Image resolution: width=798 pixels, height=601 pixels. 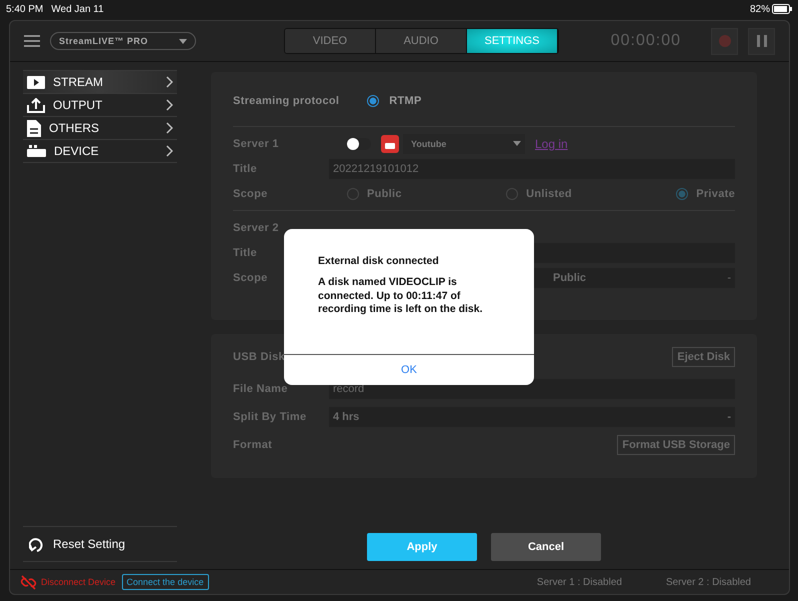 I want to click on field-label: Split By Time, so click(x=270, y=416).